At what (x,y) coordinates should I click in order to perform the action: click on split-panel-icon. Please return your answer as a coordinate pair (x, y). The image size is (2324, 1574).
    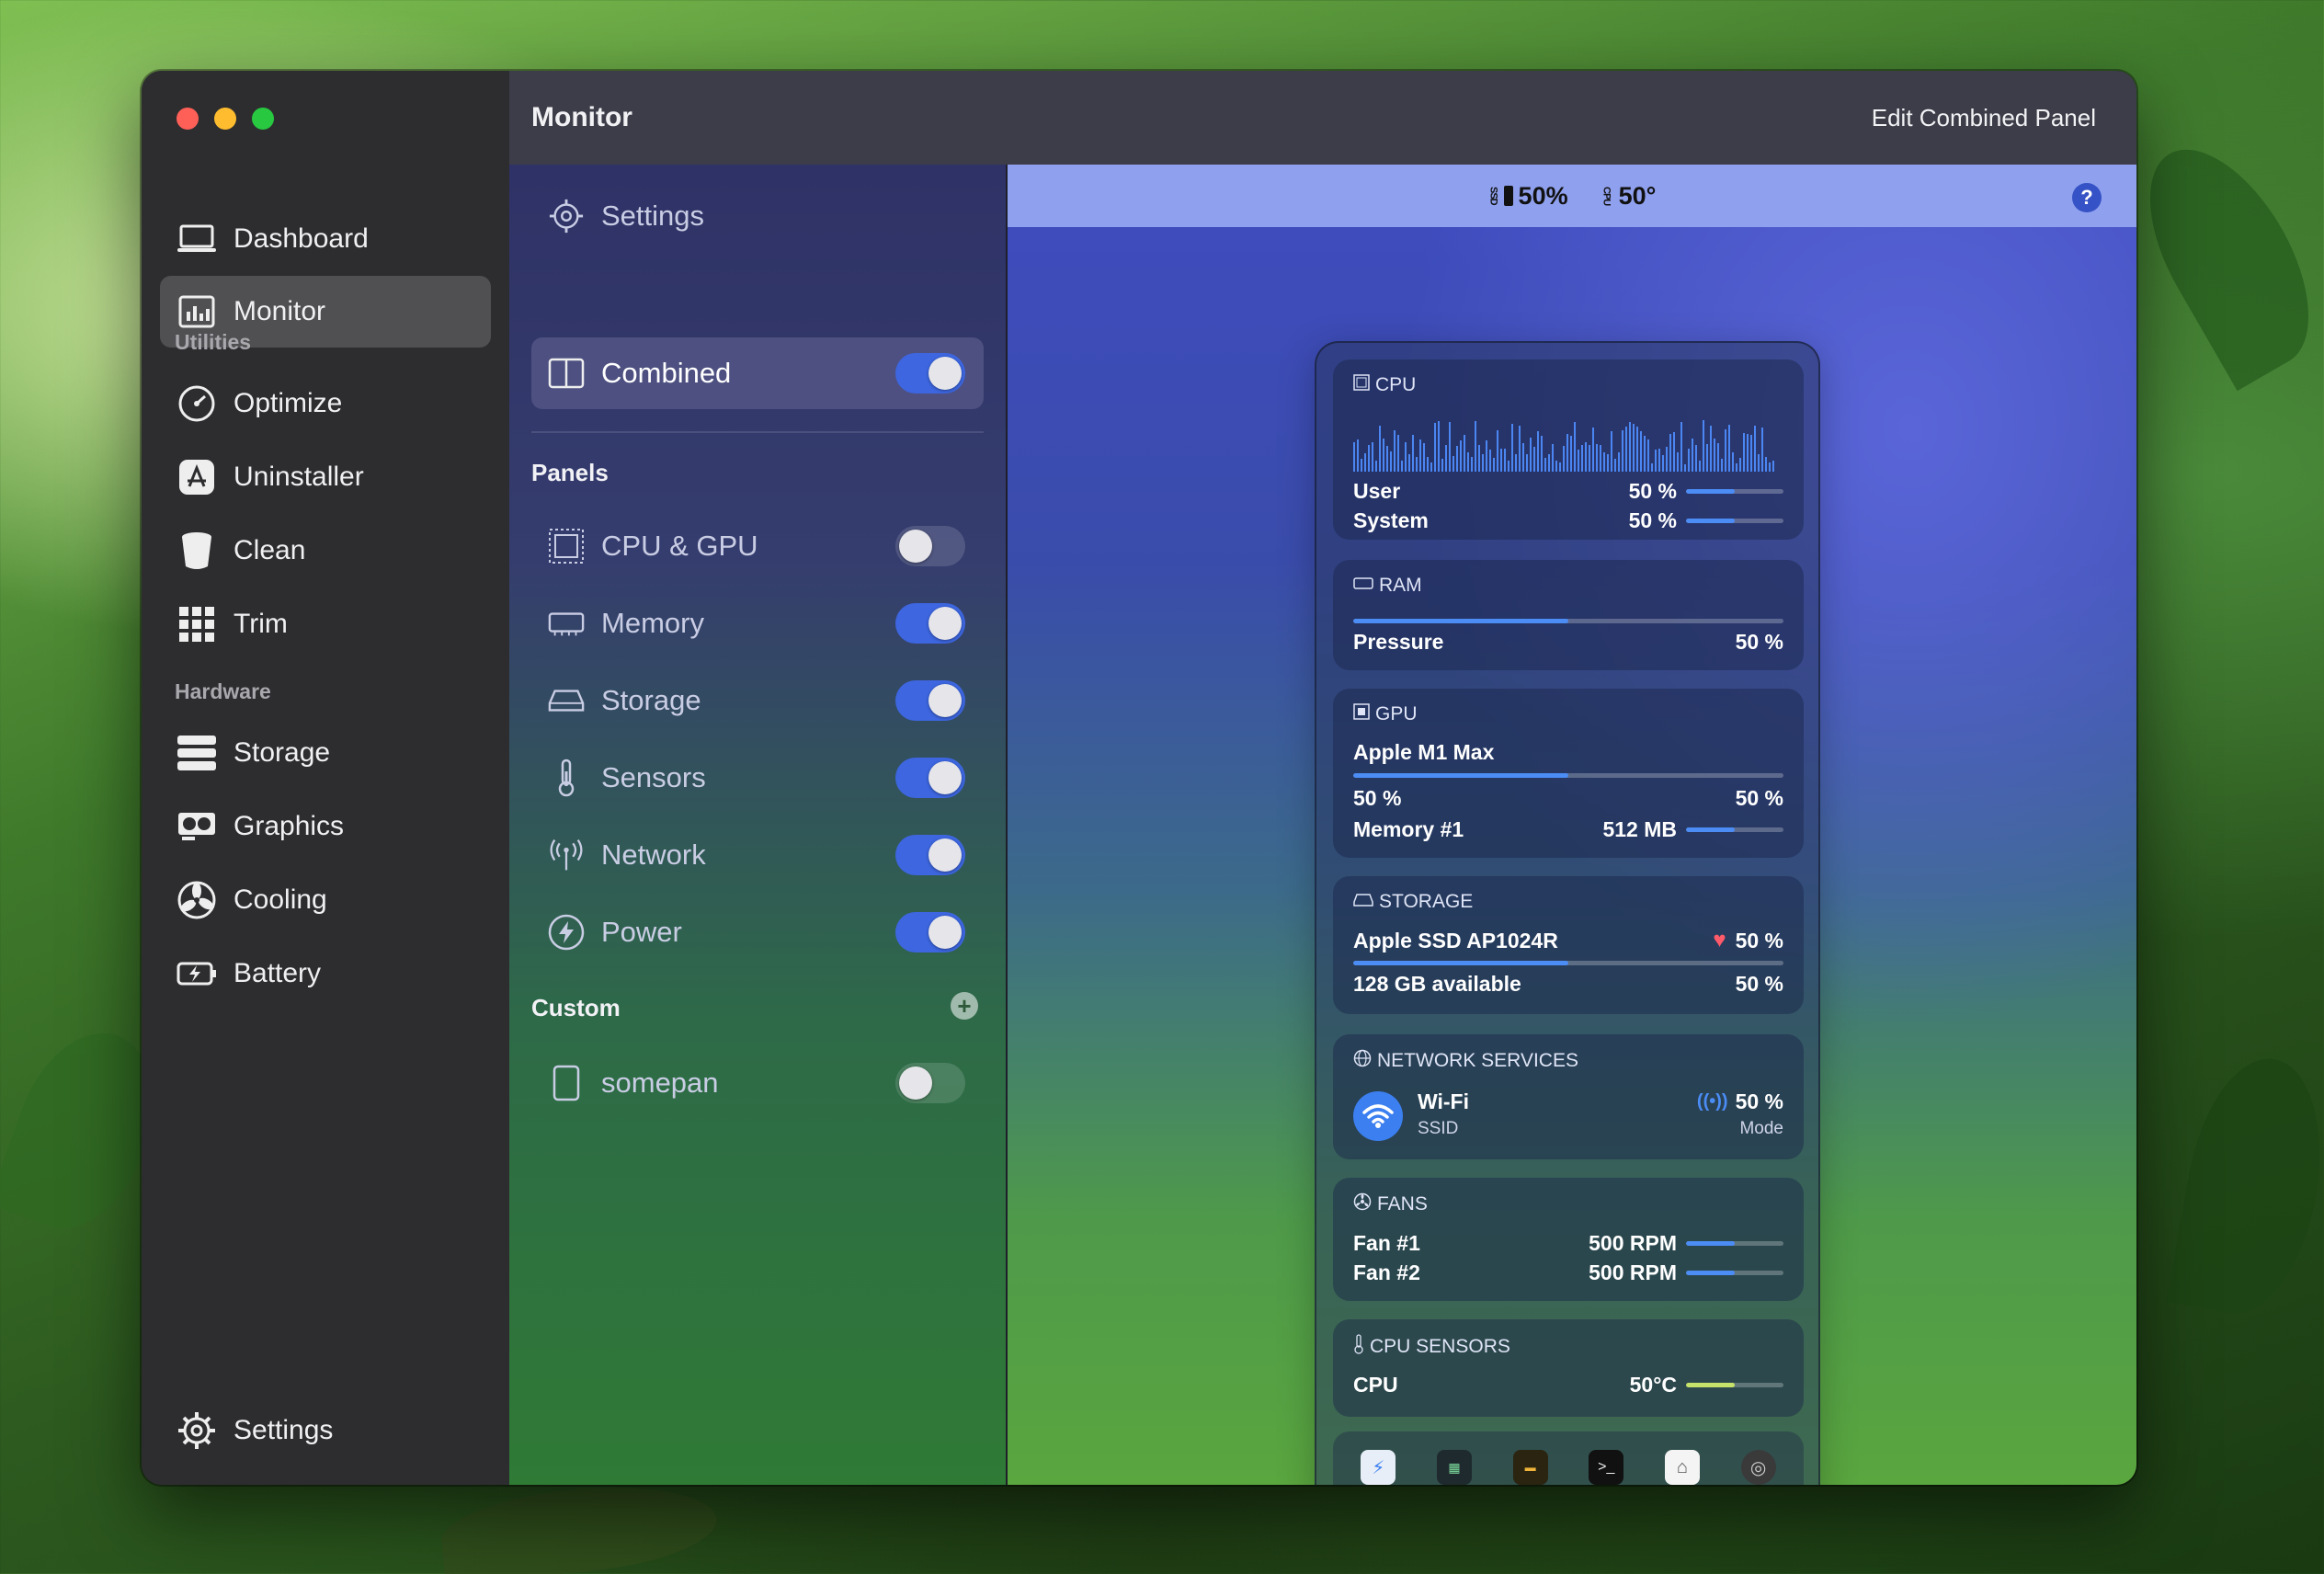
    Looking at the image, I should click on (566, 373).